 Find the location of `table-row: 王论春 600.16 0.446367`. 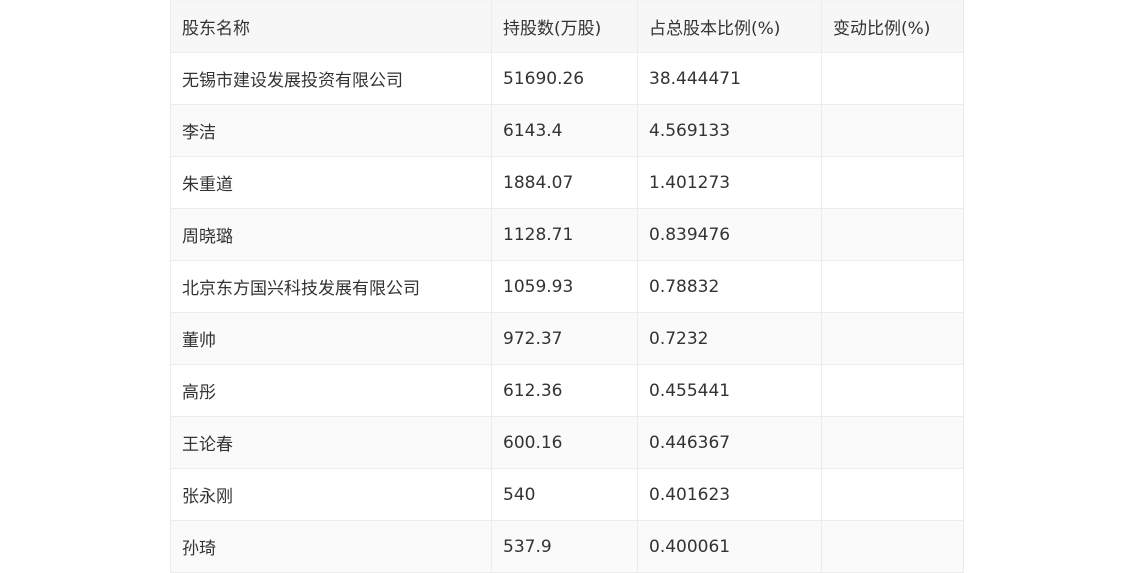

table-row: 王论春 600.16 0.446367 is located at coordinates (567, 442).